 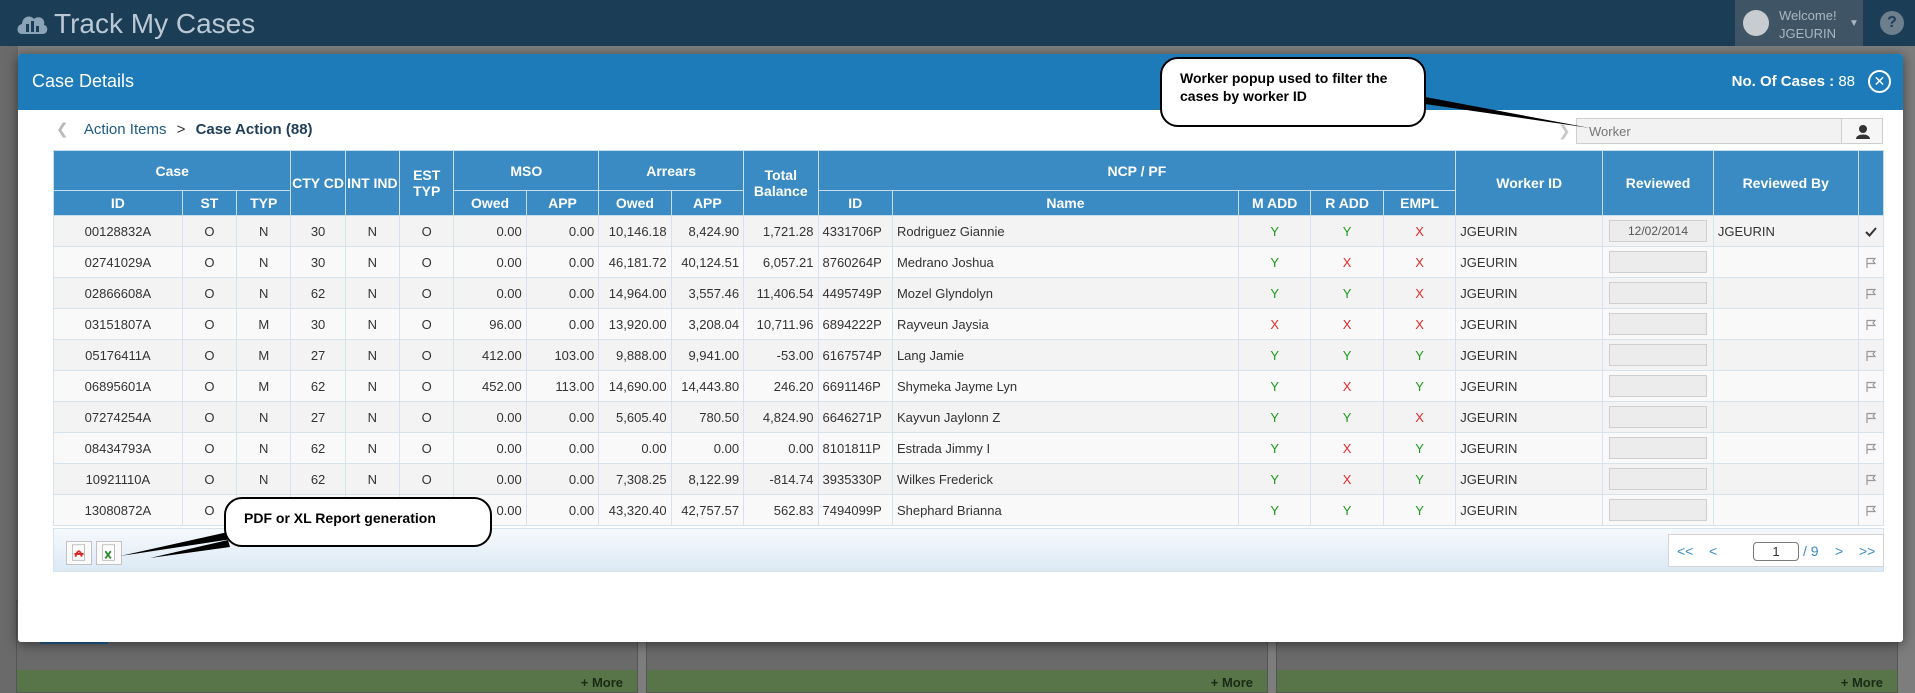 What do you see at coordinates (635, 293) in the screenshot?
I see `cell-arrears-owed: 14,964.00` at bounding box center [635, 293].